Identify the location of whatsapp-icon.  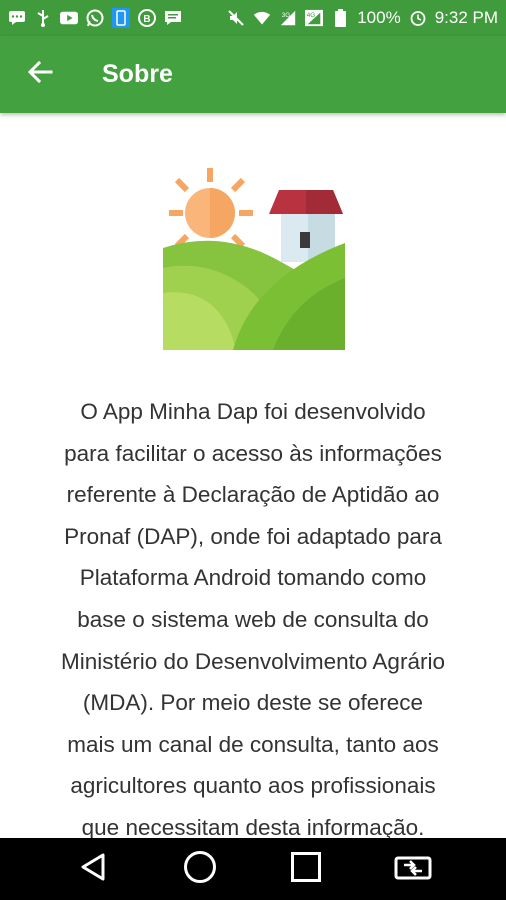
(95, 18).